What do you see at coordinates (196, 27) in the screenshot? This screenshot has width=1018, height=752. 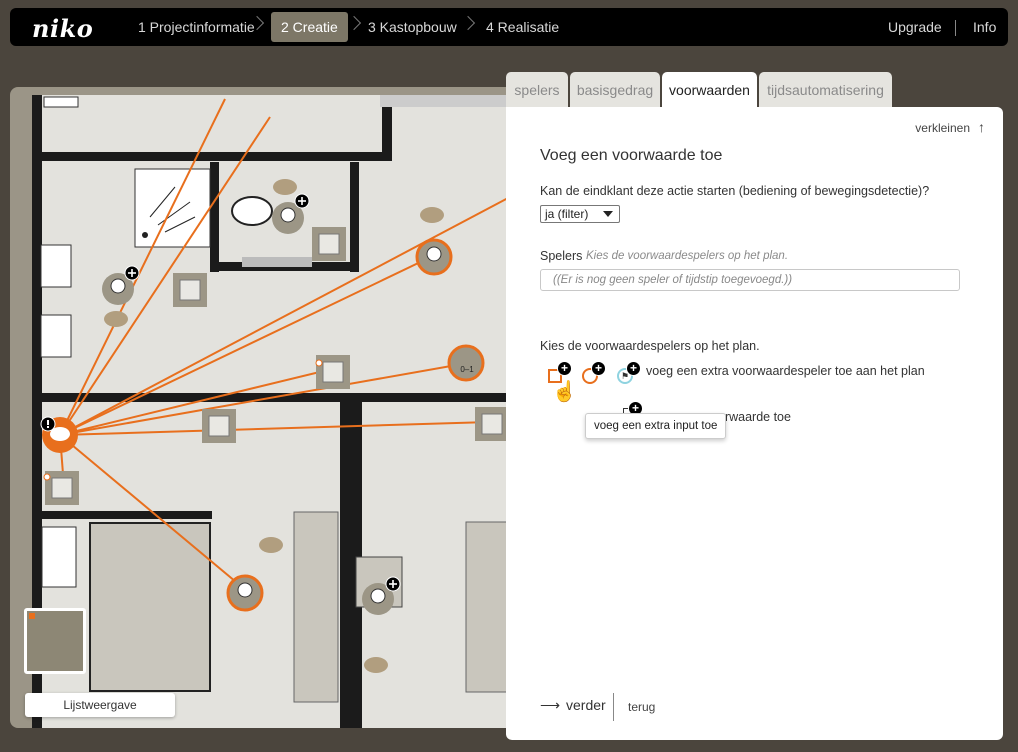 I see `step-projectinformatie: 1 Projectinformatie` at bounding box center [196, 27].